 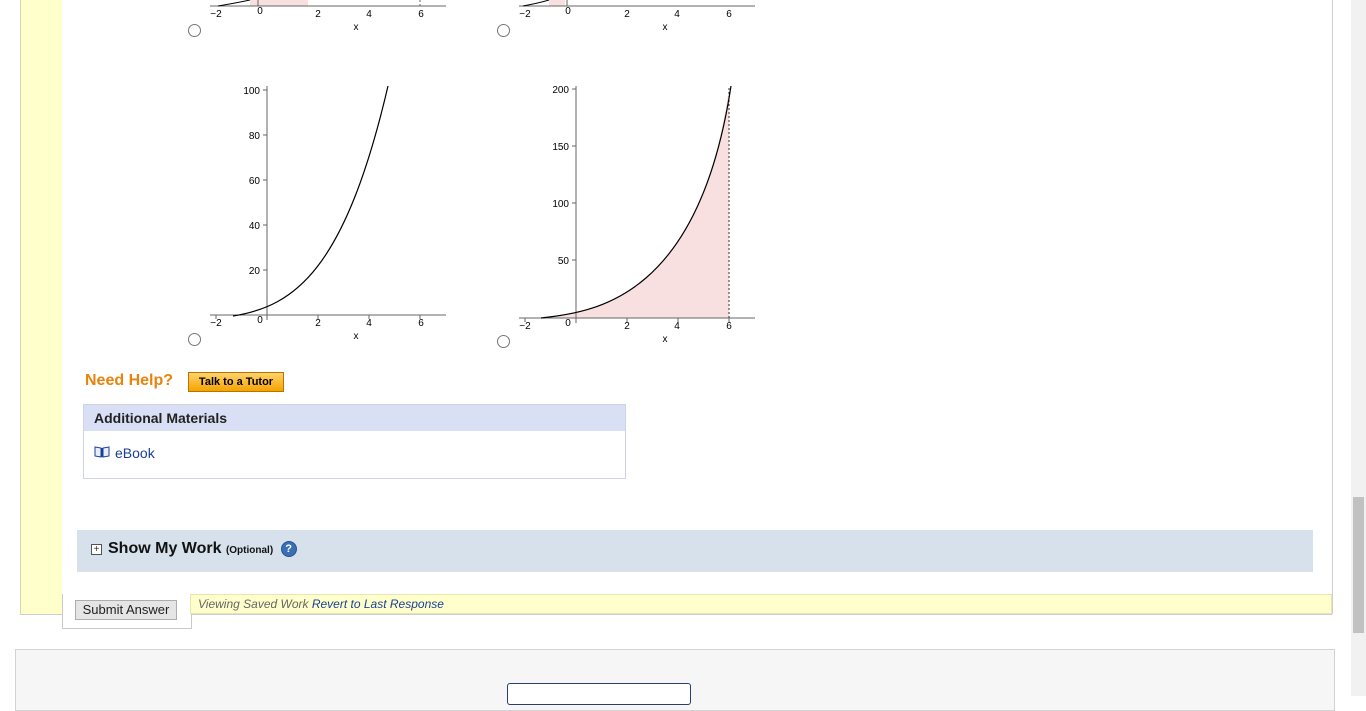 What do you see at coordinates (330, 211) in the screenshot?
I see `graph-option-c: 100 80 60 40 20 −2 0 2 4 6 x` at bounding box center [330, 211].